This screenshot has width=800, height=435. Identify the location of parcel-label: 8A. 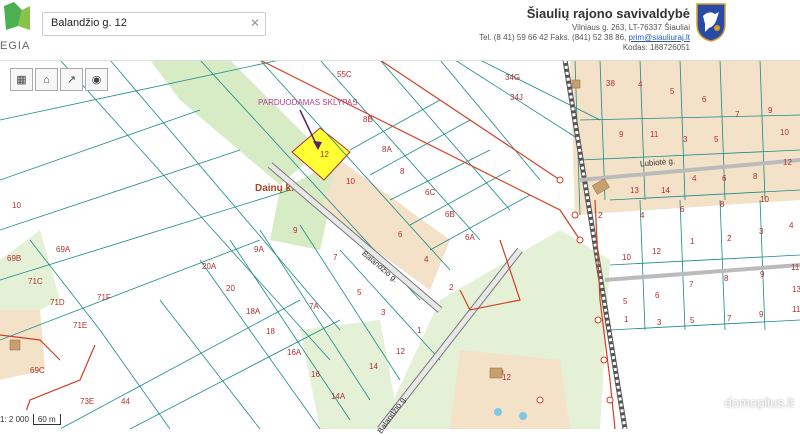
(387, 149).